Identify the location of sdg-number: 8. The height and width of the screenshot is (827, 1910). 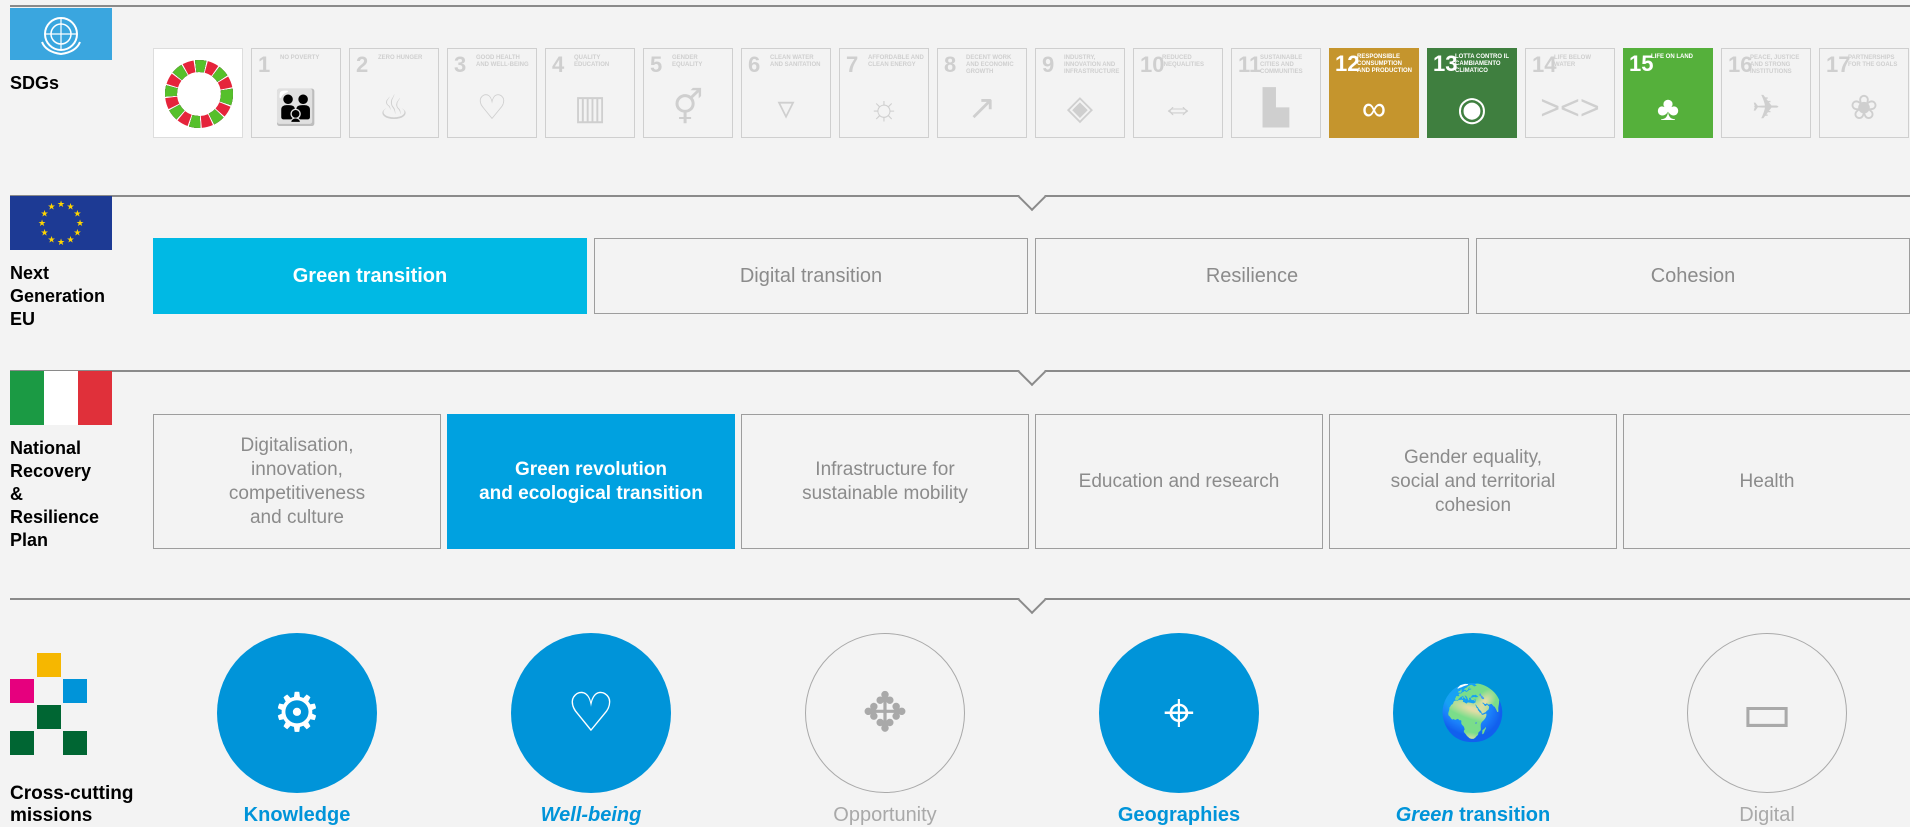
(950, 64).